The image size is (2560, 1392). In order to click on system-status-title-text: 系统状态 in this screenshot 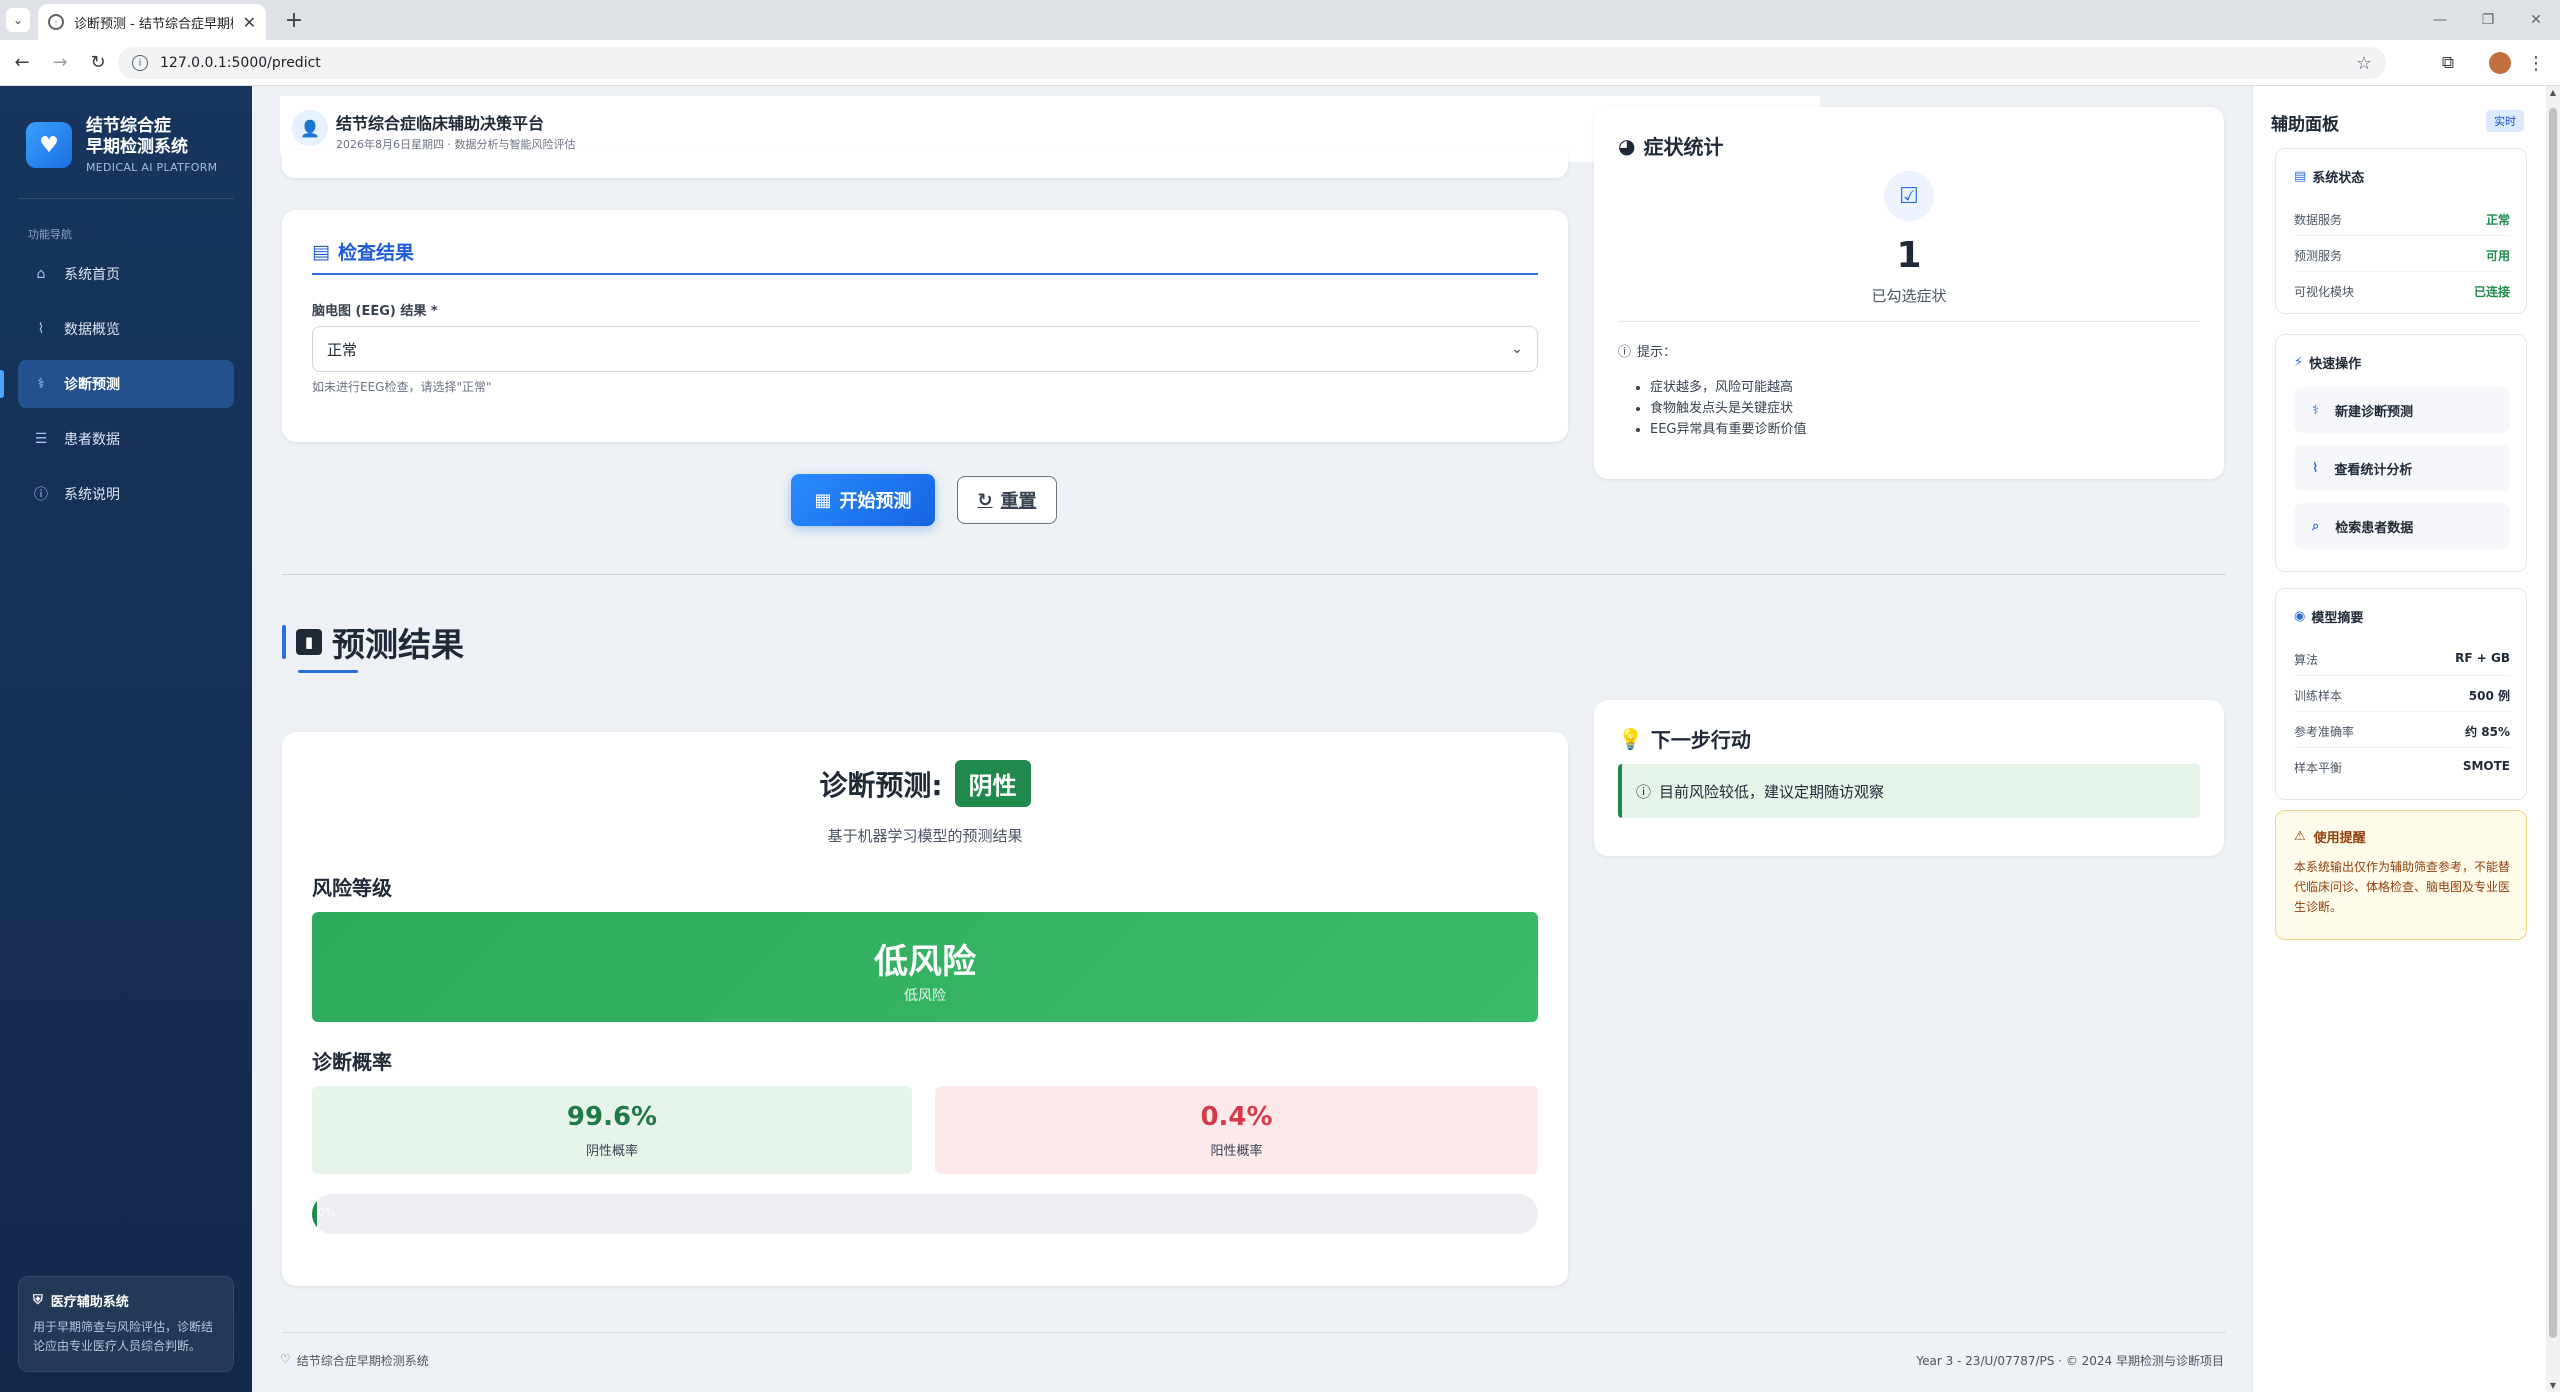, I will do `click(2338, 178)`.